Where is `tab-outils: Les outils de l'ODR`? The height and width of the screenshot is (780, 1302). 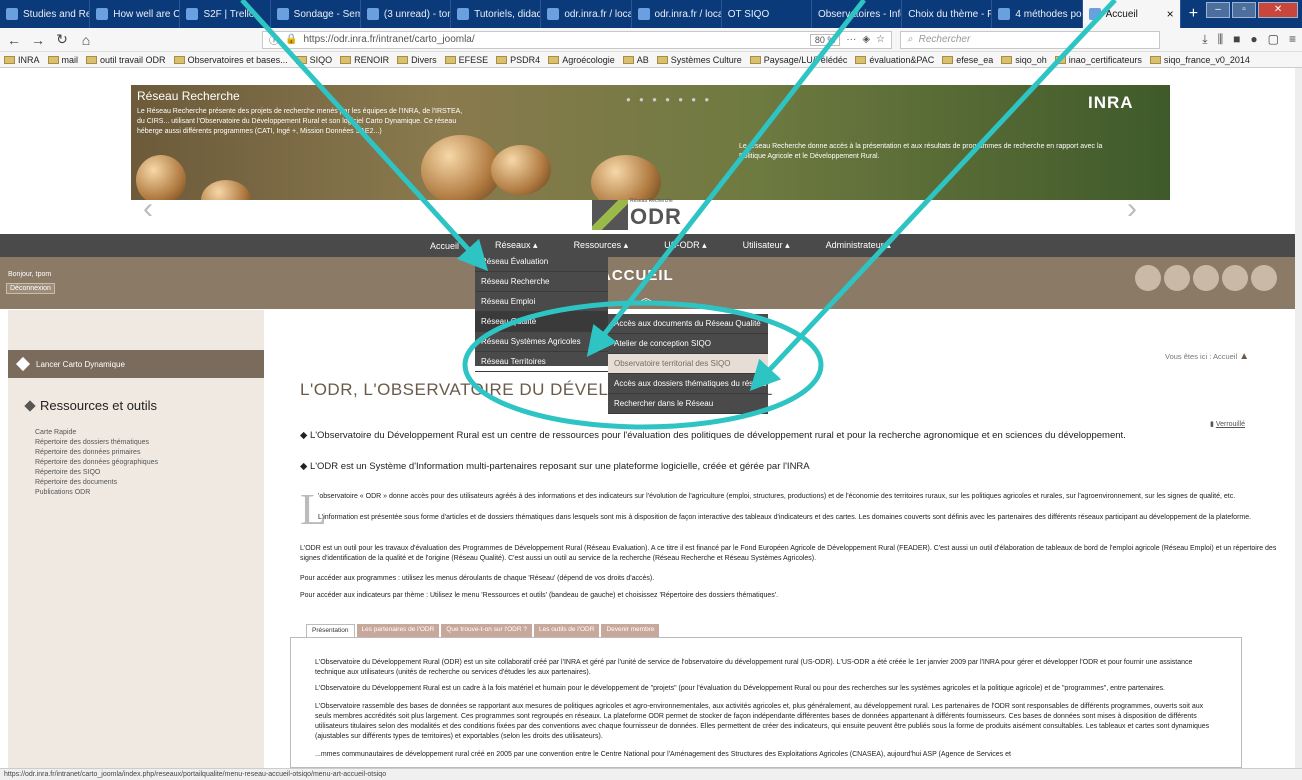 tab-outils: Les outils de l'ODR is located at coordinates (567, 630).